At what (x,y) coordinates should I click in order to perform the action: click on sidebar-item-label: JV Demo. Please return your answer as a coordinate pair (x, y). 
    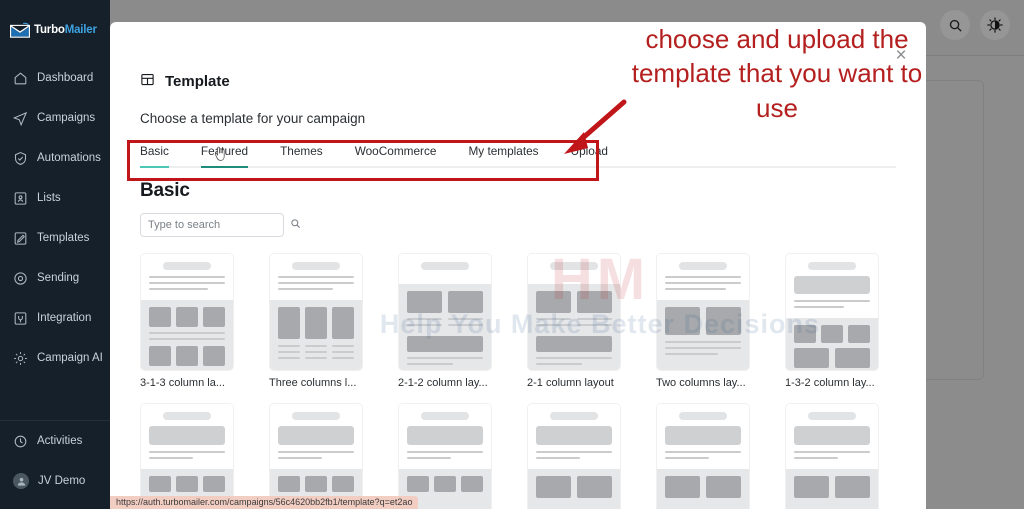
    Looking at the image, I should click on (62, 481).